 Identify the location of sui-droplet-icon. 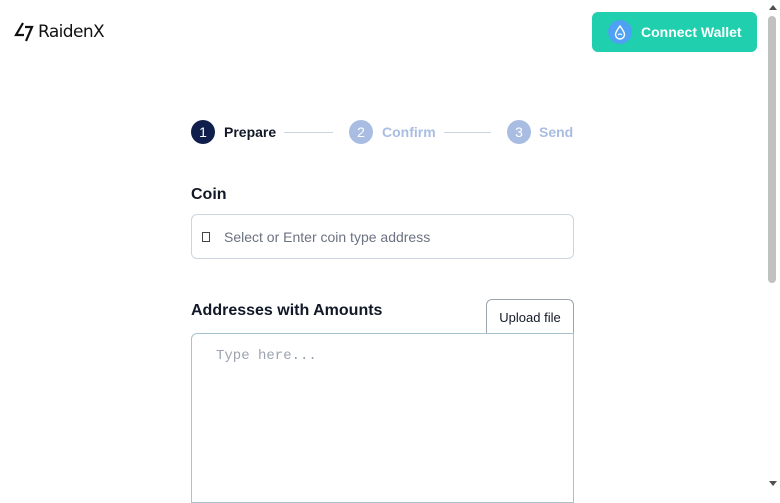
(620, 32).